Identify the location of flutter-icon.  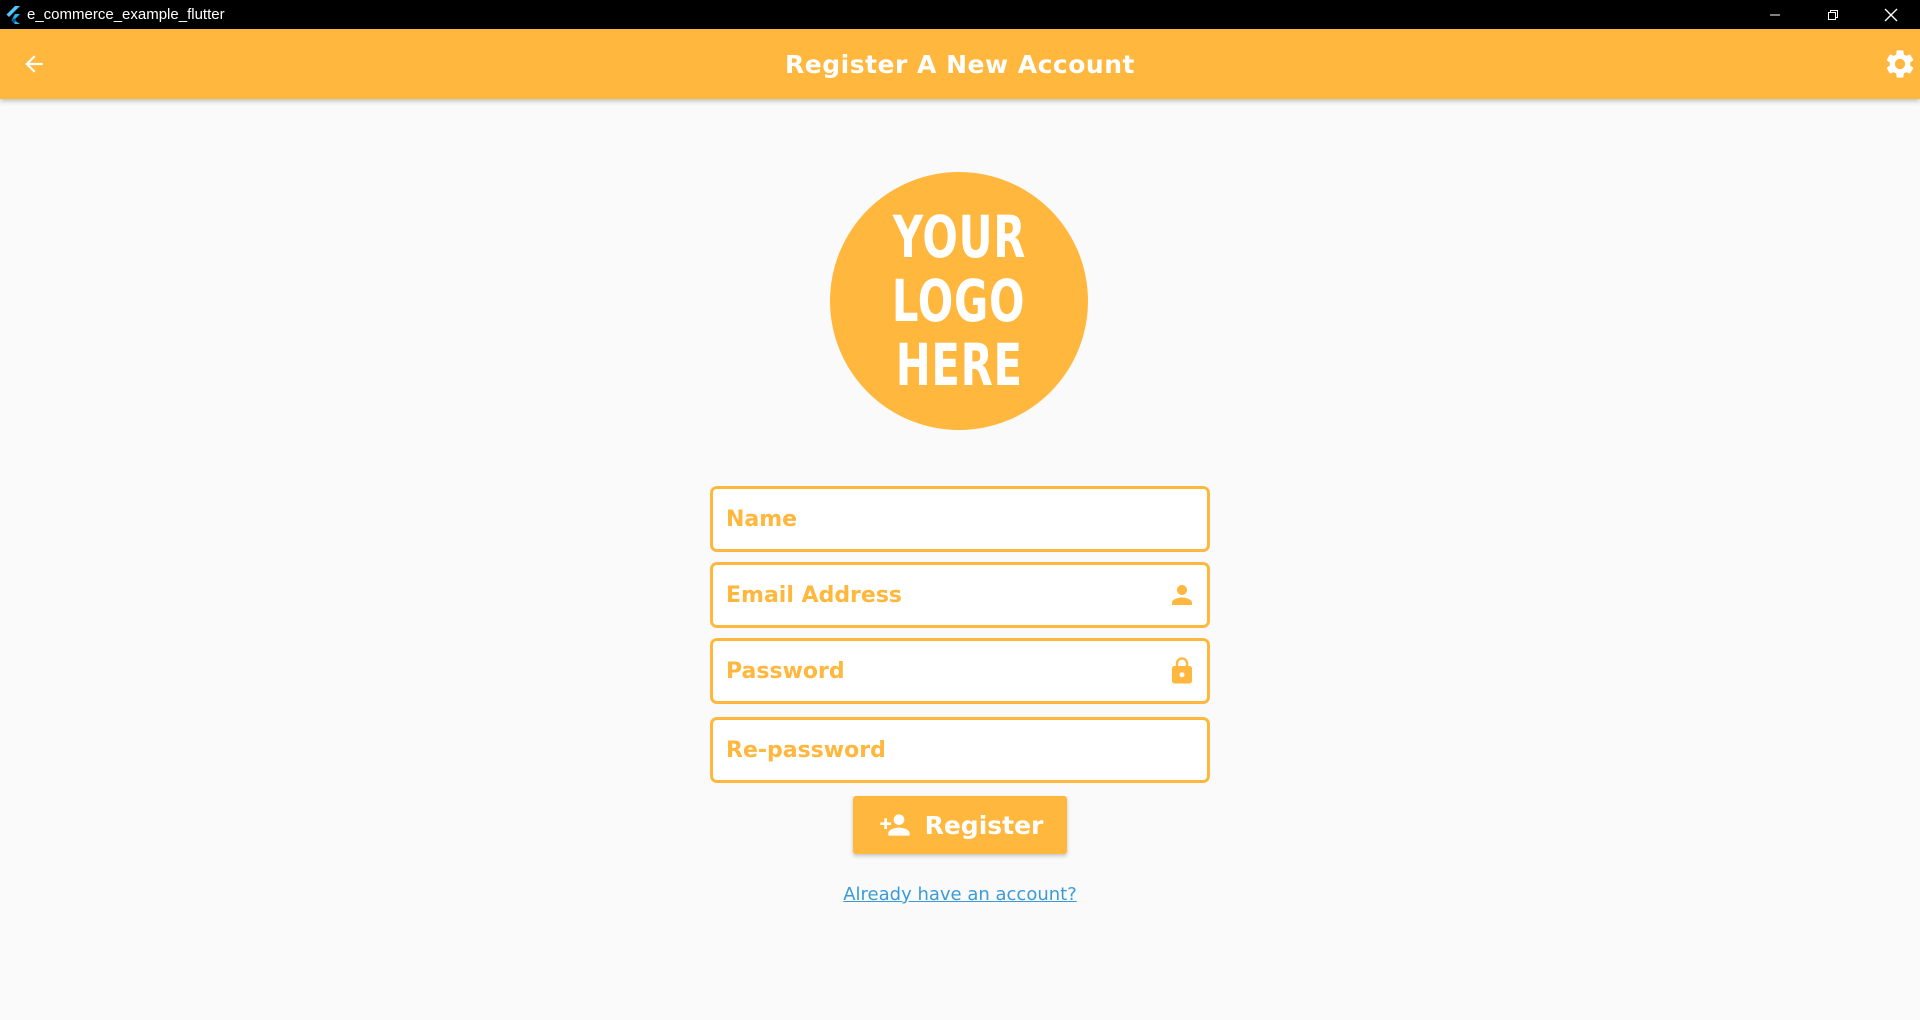
(13, 14).